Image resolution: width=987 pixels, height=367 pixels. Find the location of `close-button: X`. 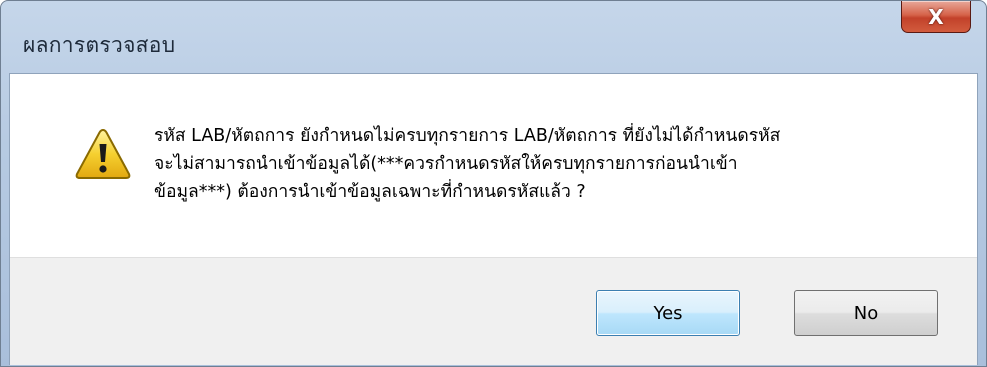

close-button: X is located at coordinates (936, 17).